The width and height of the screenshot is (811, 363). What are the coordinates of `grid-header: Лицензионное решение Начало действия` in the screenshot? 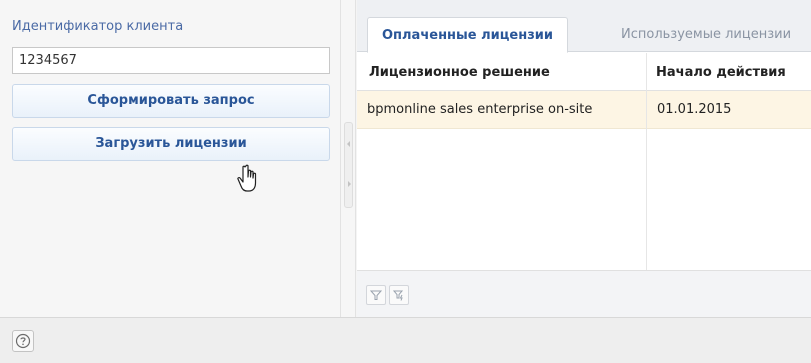 It's located at (584, 72).